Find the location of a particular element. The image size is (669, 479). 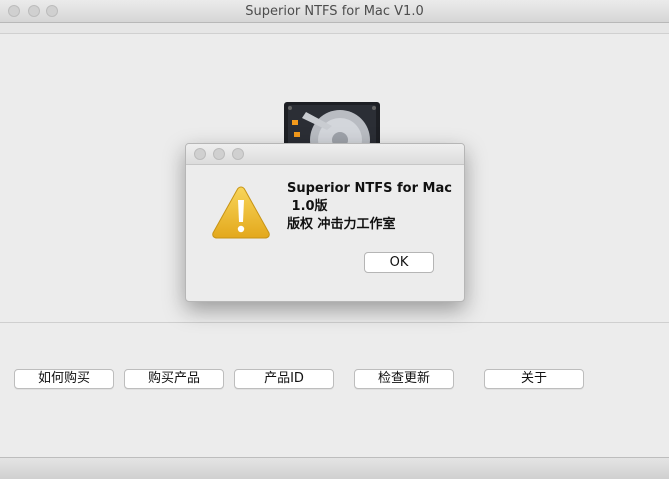

toolbar-strip is located at coordinates (334, 28).